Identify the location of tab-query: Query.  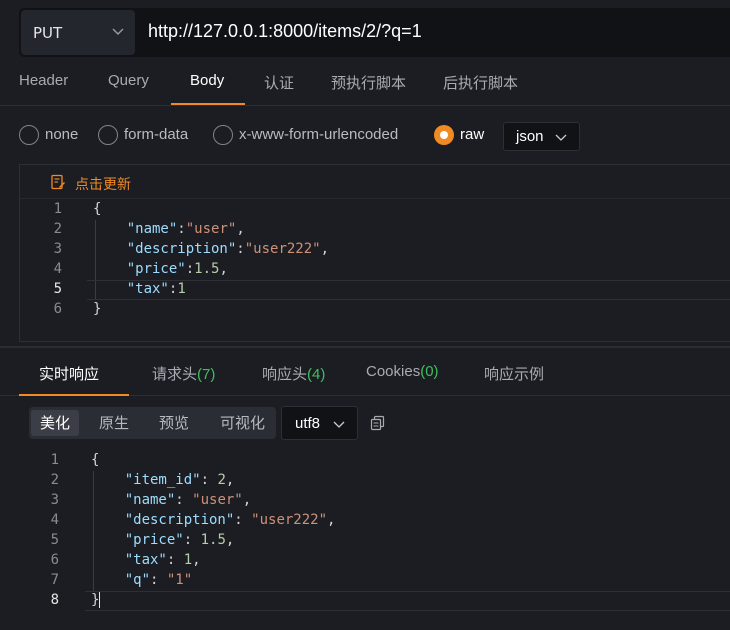
(128, 80).